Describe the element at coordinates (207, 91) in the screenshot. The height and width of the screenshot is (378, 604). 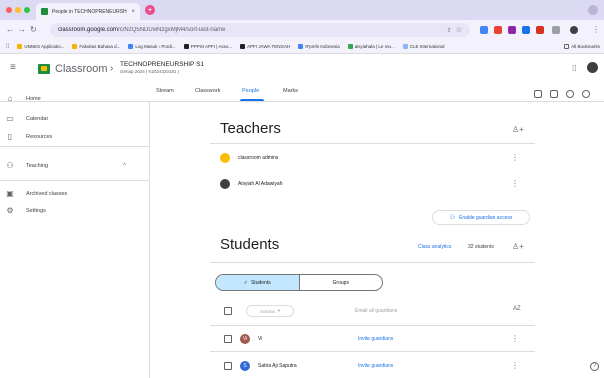
I see `tab-classwork: Classwork` at that location.